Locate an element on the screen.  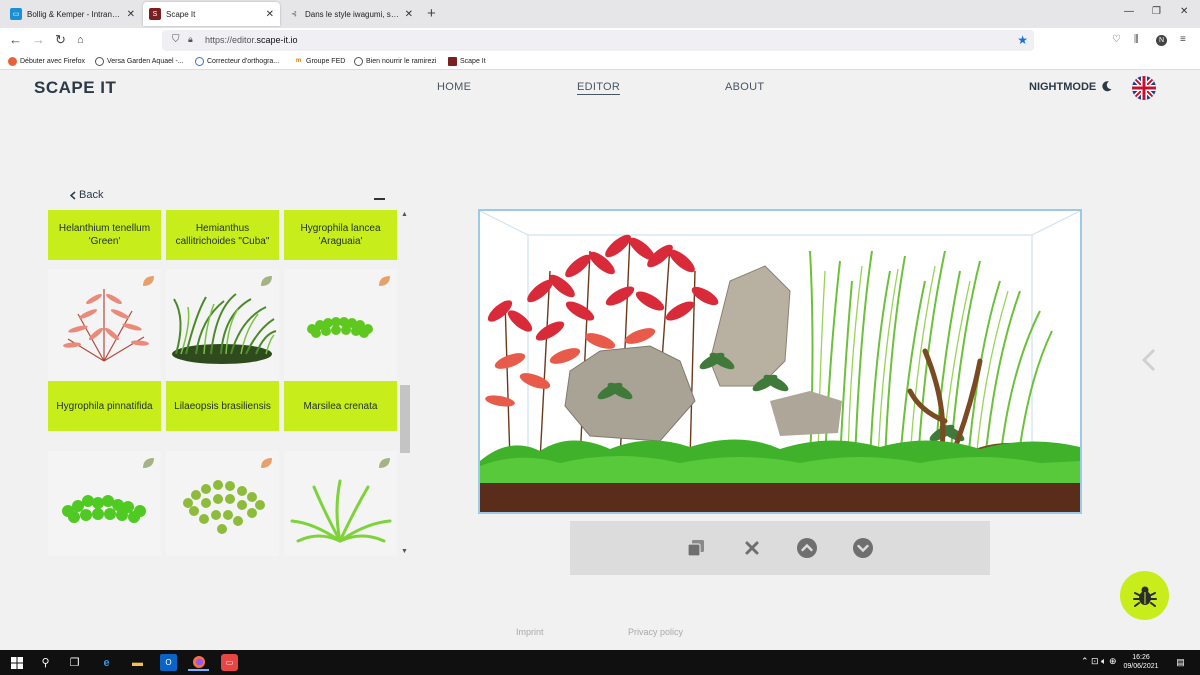
lock-icon: 🔒︎ is located at coordinates (190, 39).